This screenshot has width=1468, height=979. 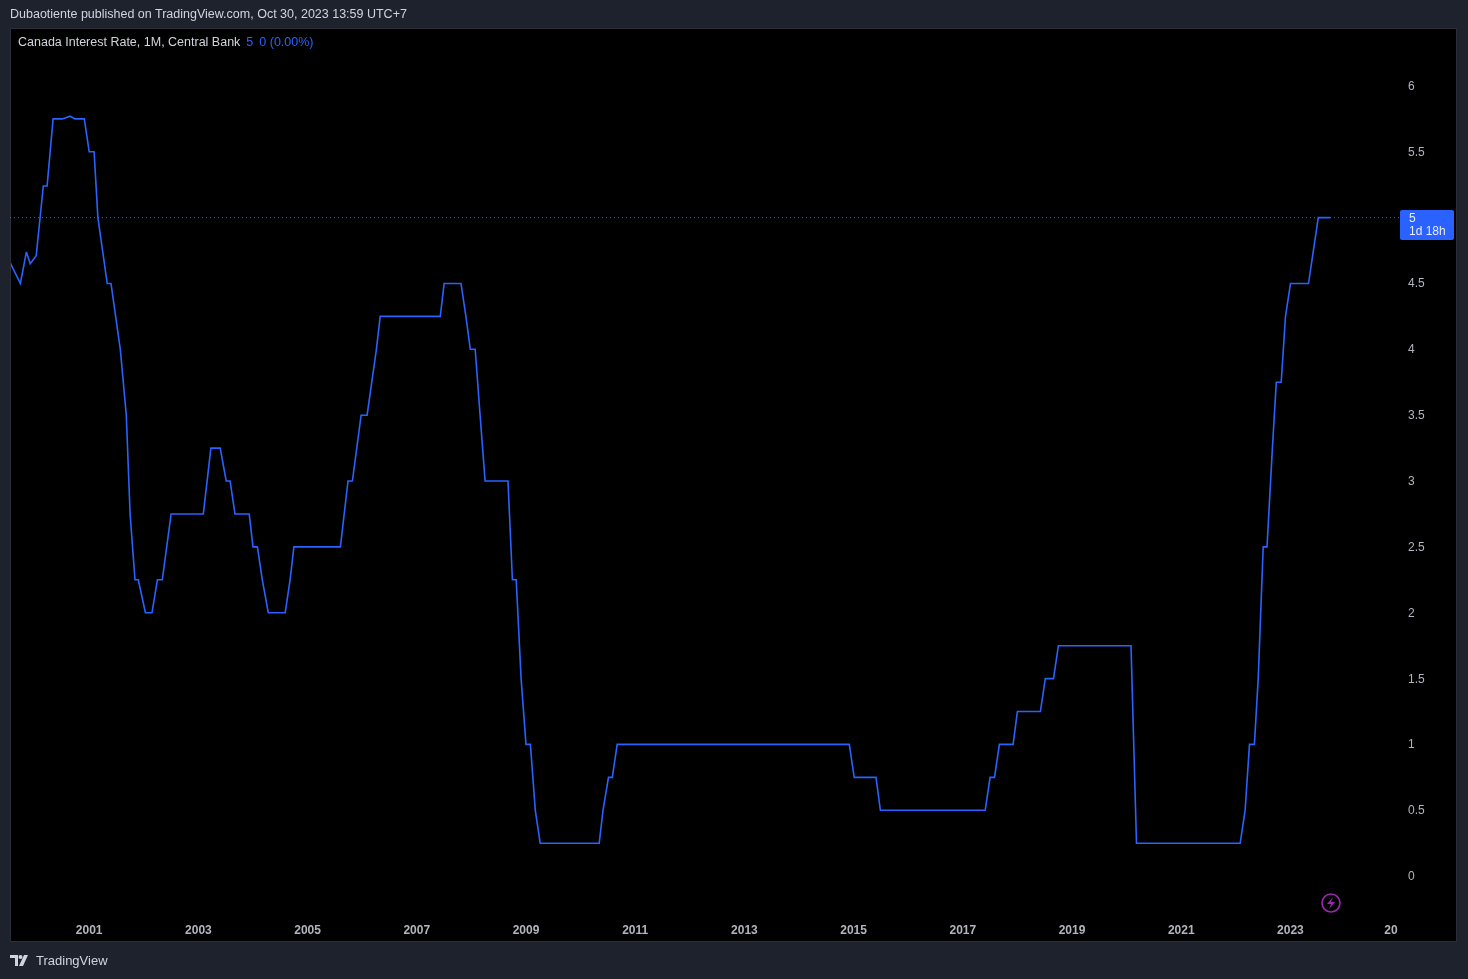 What do you see at coordinates (1411, 876) in the screenshot?
I see `y-axis-label: 0` at bounding box center [1411, 876].